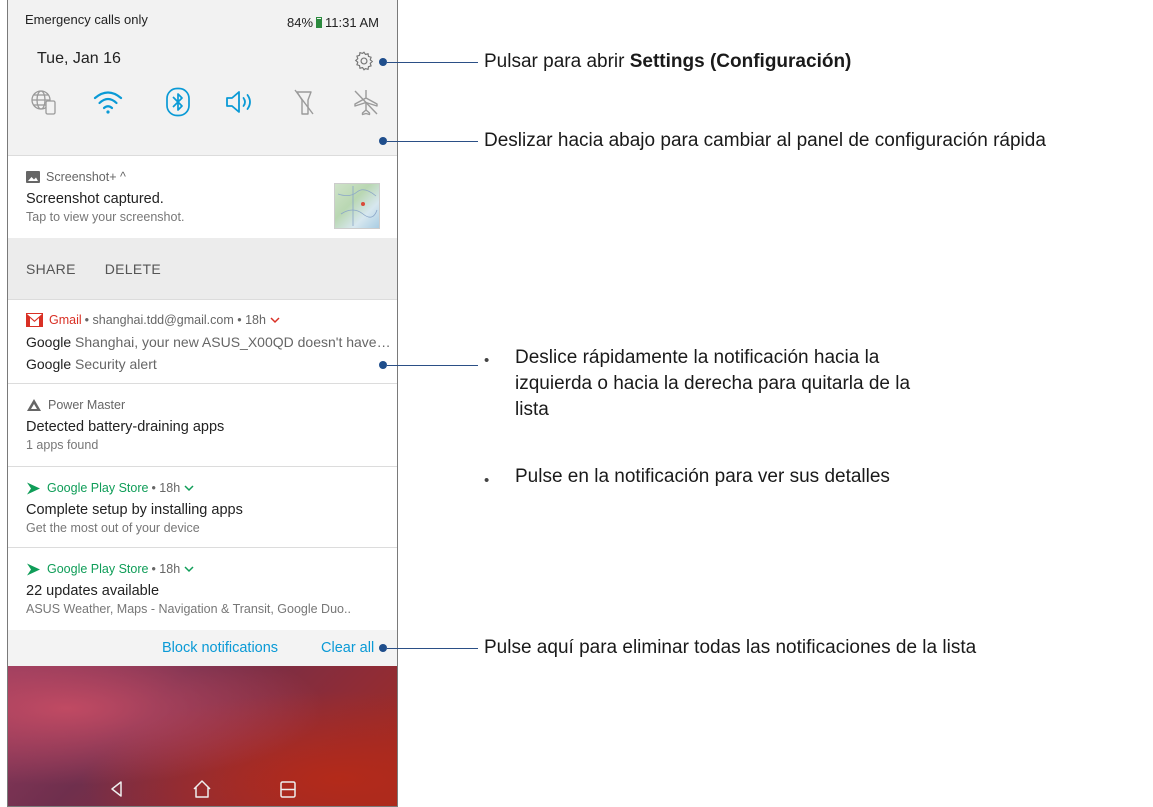 The image size is (1153, 807). What do you see at coordinates (175, 320) in the screenshot?
I see `notification-meta: • shanghai.tdd@gmail.com • 18h` at bounding box center [175, 320].